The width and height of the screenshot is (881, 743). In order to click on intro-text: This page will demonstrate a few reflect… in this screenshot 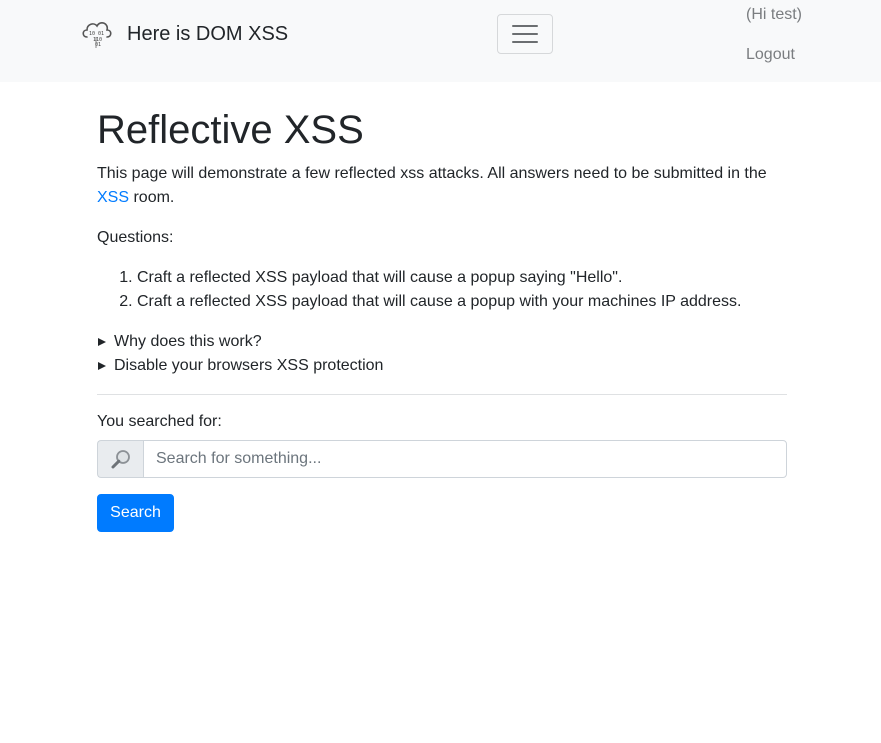, I will do `click(432, 173)`.